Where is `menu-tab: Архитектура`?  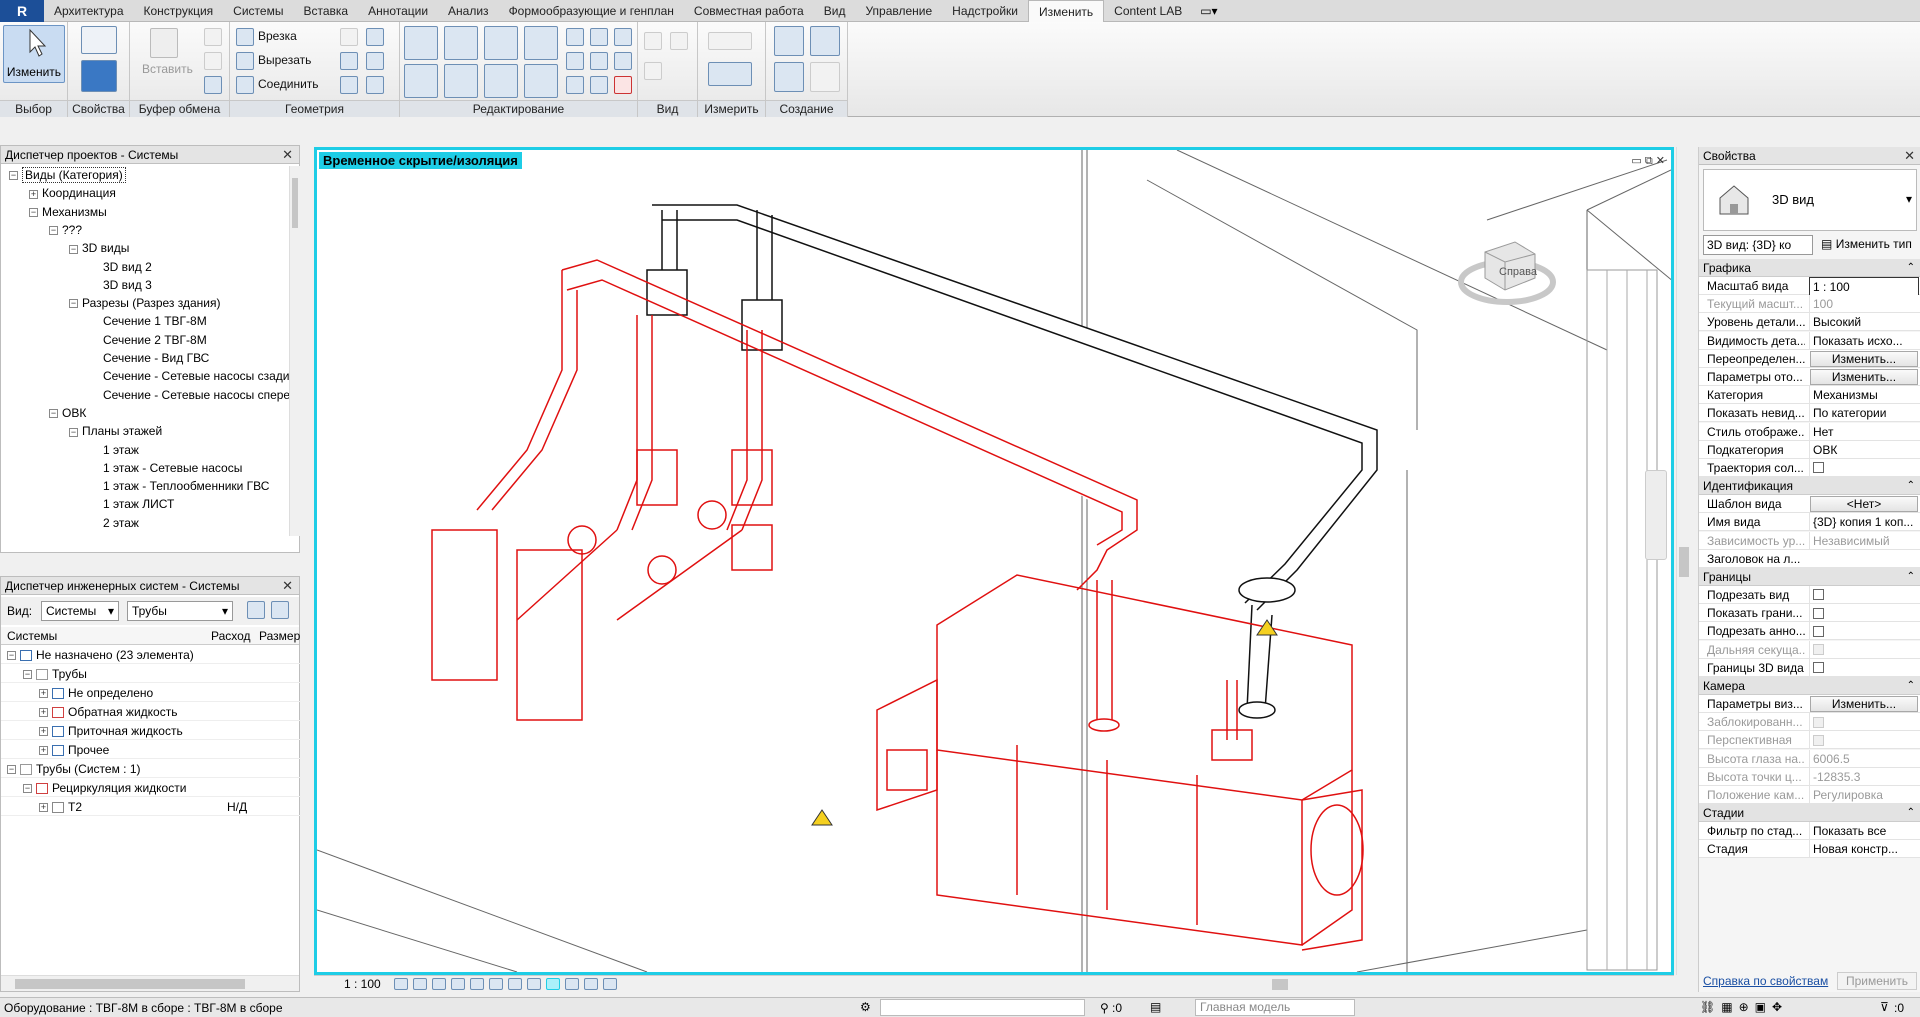
menu-tab: Архитектура is located at coordinates (89, 11).